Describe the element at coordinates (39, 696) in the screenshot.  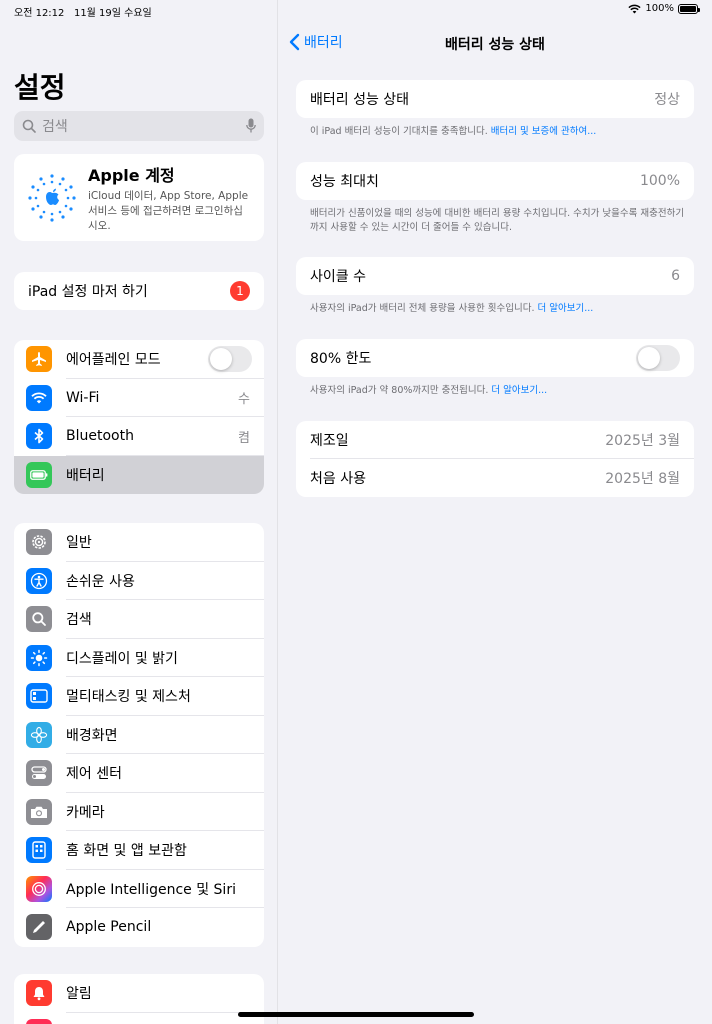
I see `multitasking-icon` at that location.